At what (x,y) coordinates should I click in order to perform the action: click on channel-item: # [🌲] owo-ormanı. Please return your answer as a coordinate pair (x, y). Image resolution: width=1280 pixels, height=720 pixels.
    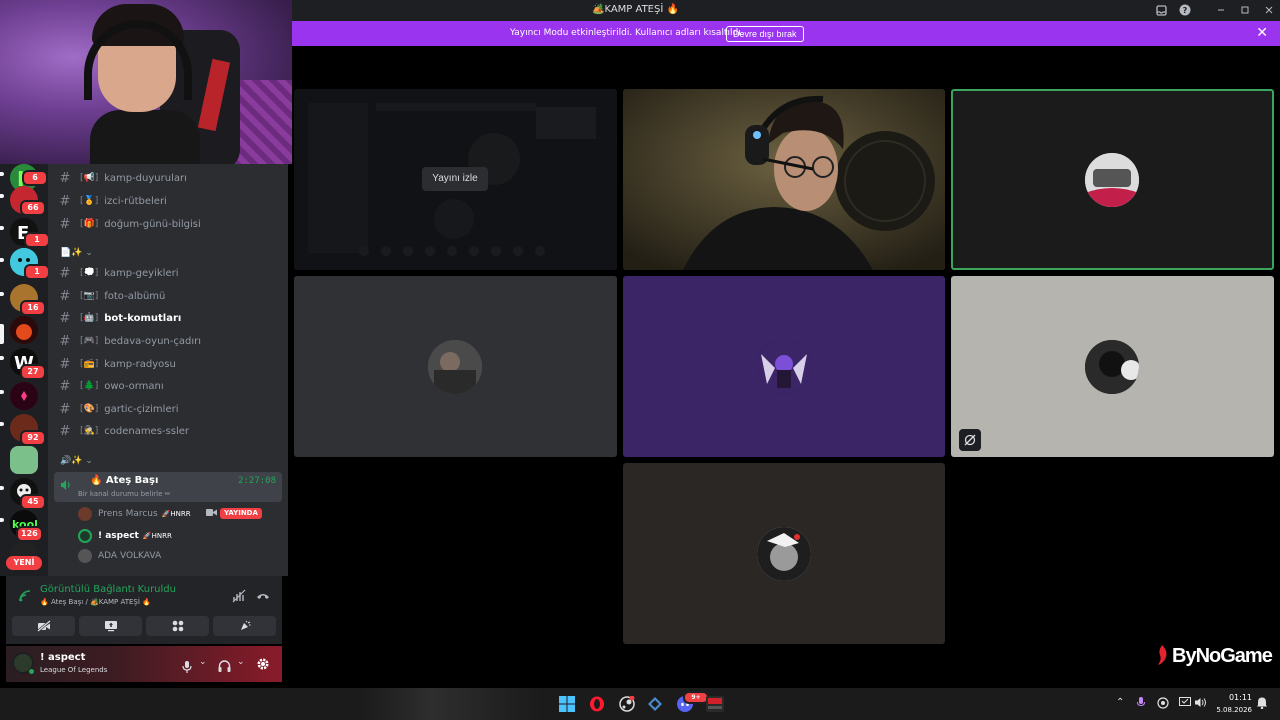
    Looking at the image, I should click on (168, 386).